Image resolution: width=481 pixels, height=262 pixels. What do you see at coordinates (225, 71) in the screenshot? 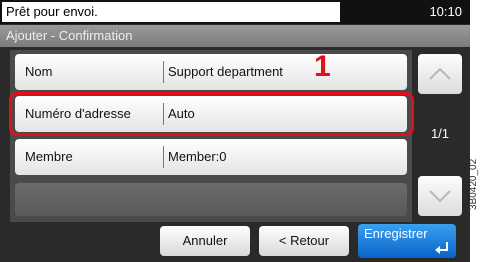
I see `row-value: Support department` at bounding box center [225, 71].